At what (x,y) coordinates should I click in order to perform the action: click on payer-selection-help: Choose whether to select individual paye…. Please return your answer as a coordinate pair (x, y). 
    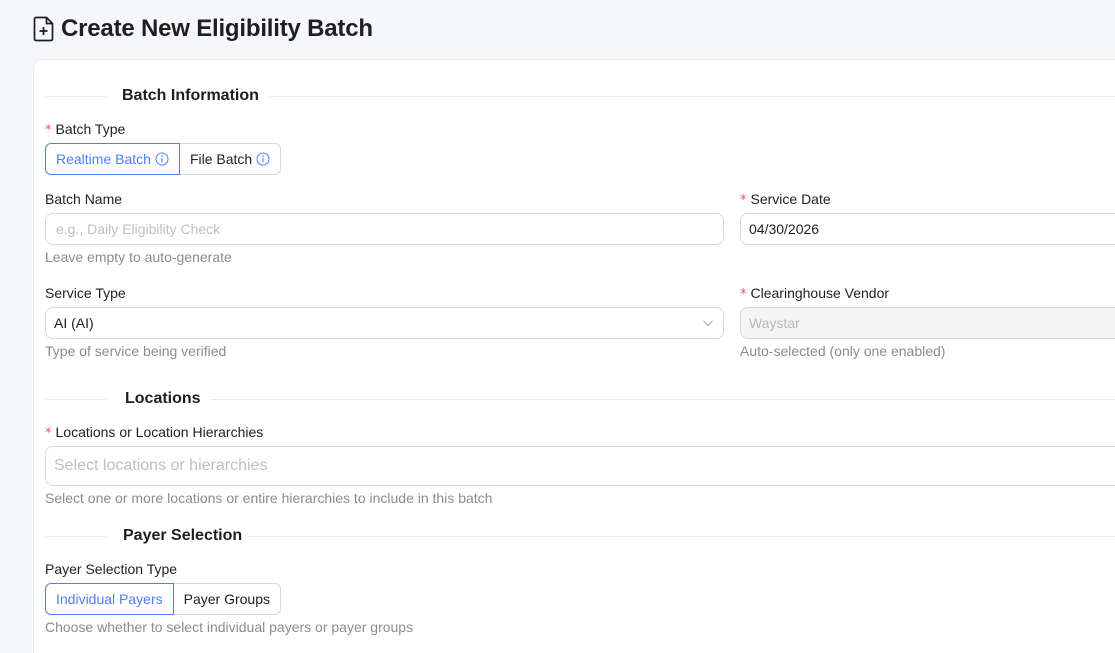
    Looking at the image, I should click on (229, 627).